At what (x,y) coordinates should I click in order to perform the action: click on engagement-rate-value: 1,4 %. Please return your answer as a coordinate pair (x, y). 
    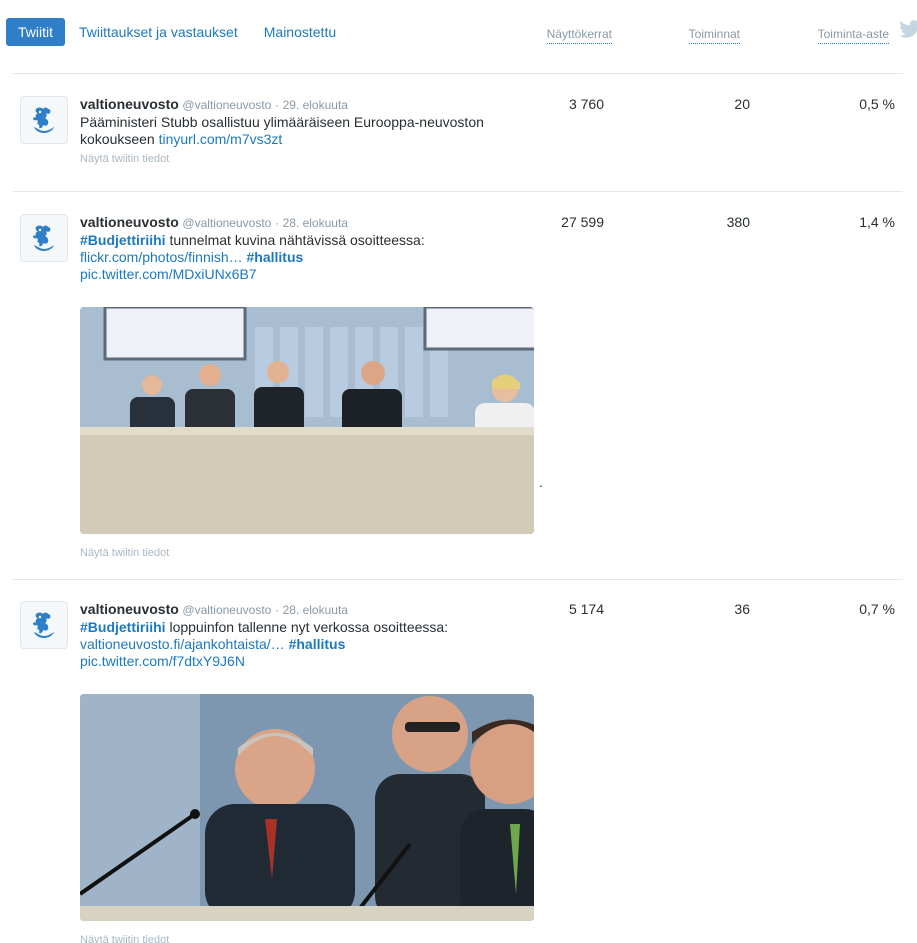
    Looking at the image, I should click on (877, 222).